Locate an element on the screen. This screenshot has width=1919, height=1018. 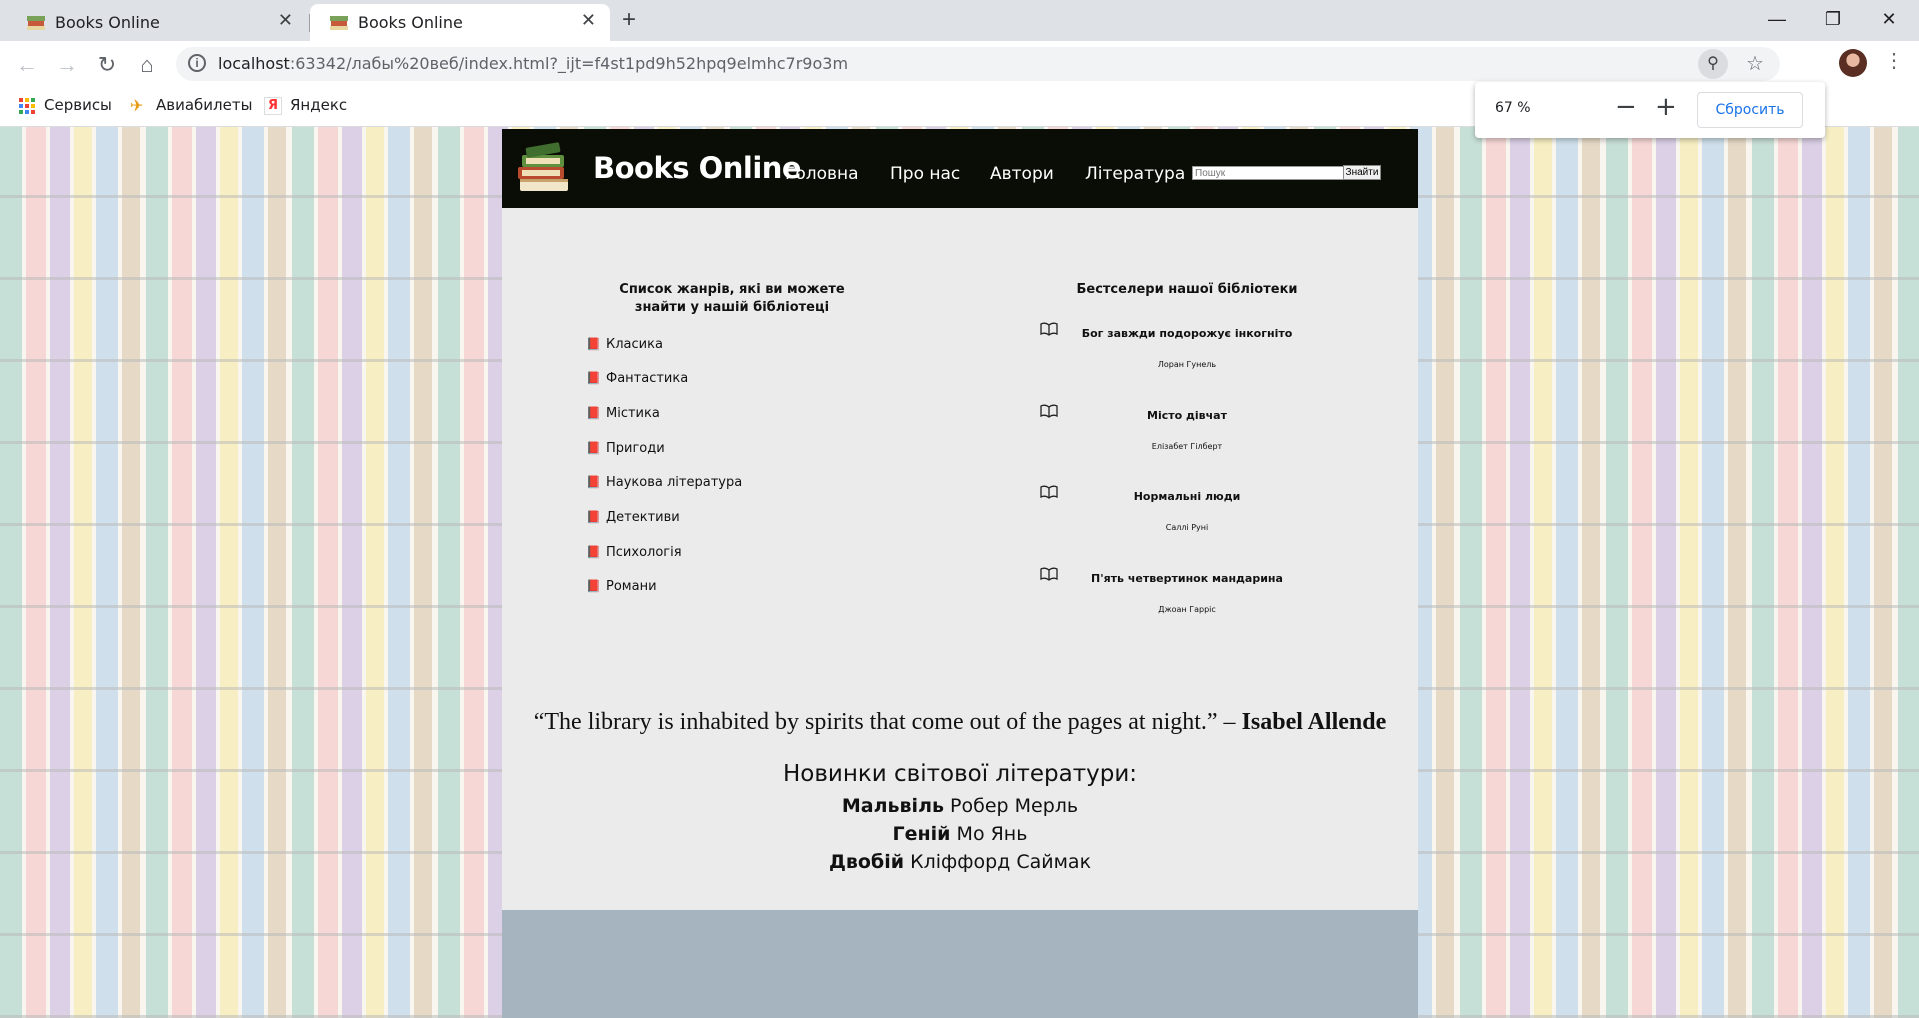
genre-label: Пригоди is located at coordinates (635, 448).